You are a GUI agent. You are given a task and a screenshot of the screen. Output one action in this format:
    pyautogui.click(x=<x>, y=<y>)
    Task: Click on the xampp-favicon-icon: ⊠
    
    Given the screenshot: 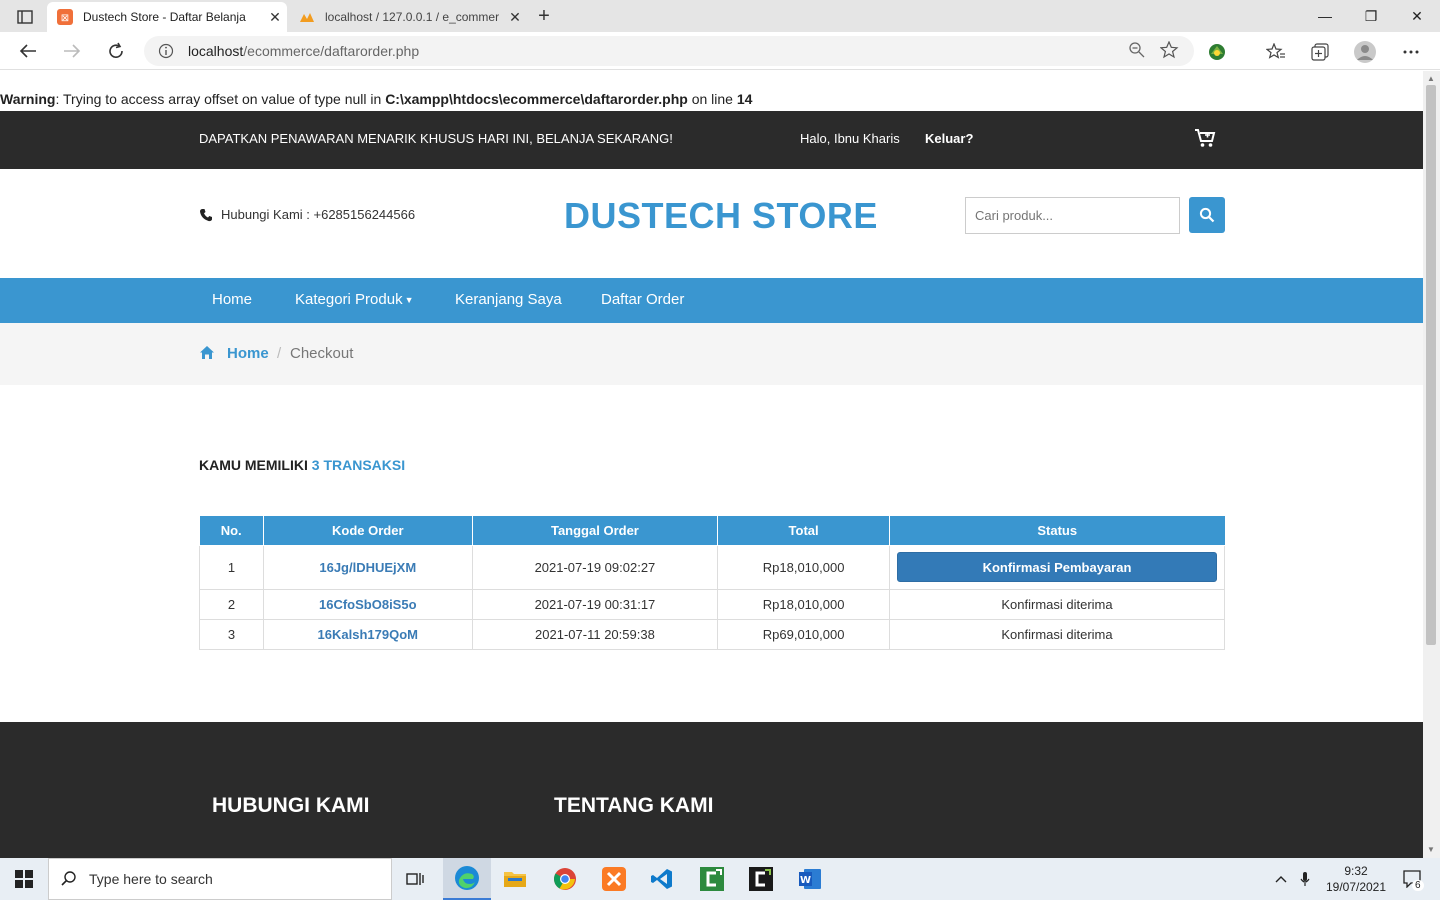 What is the action you would take?
    pyautogui.click(x=65, y=17)
    